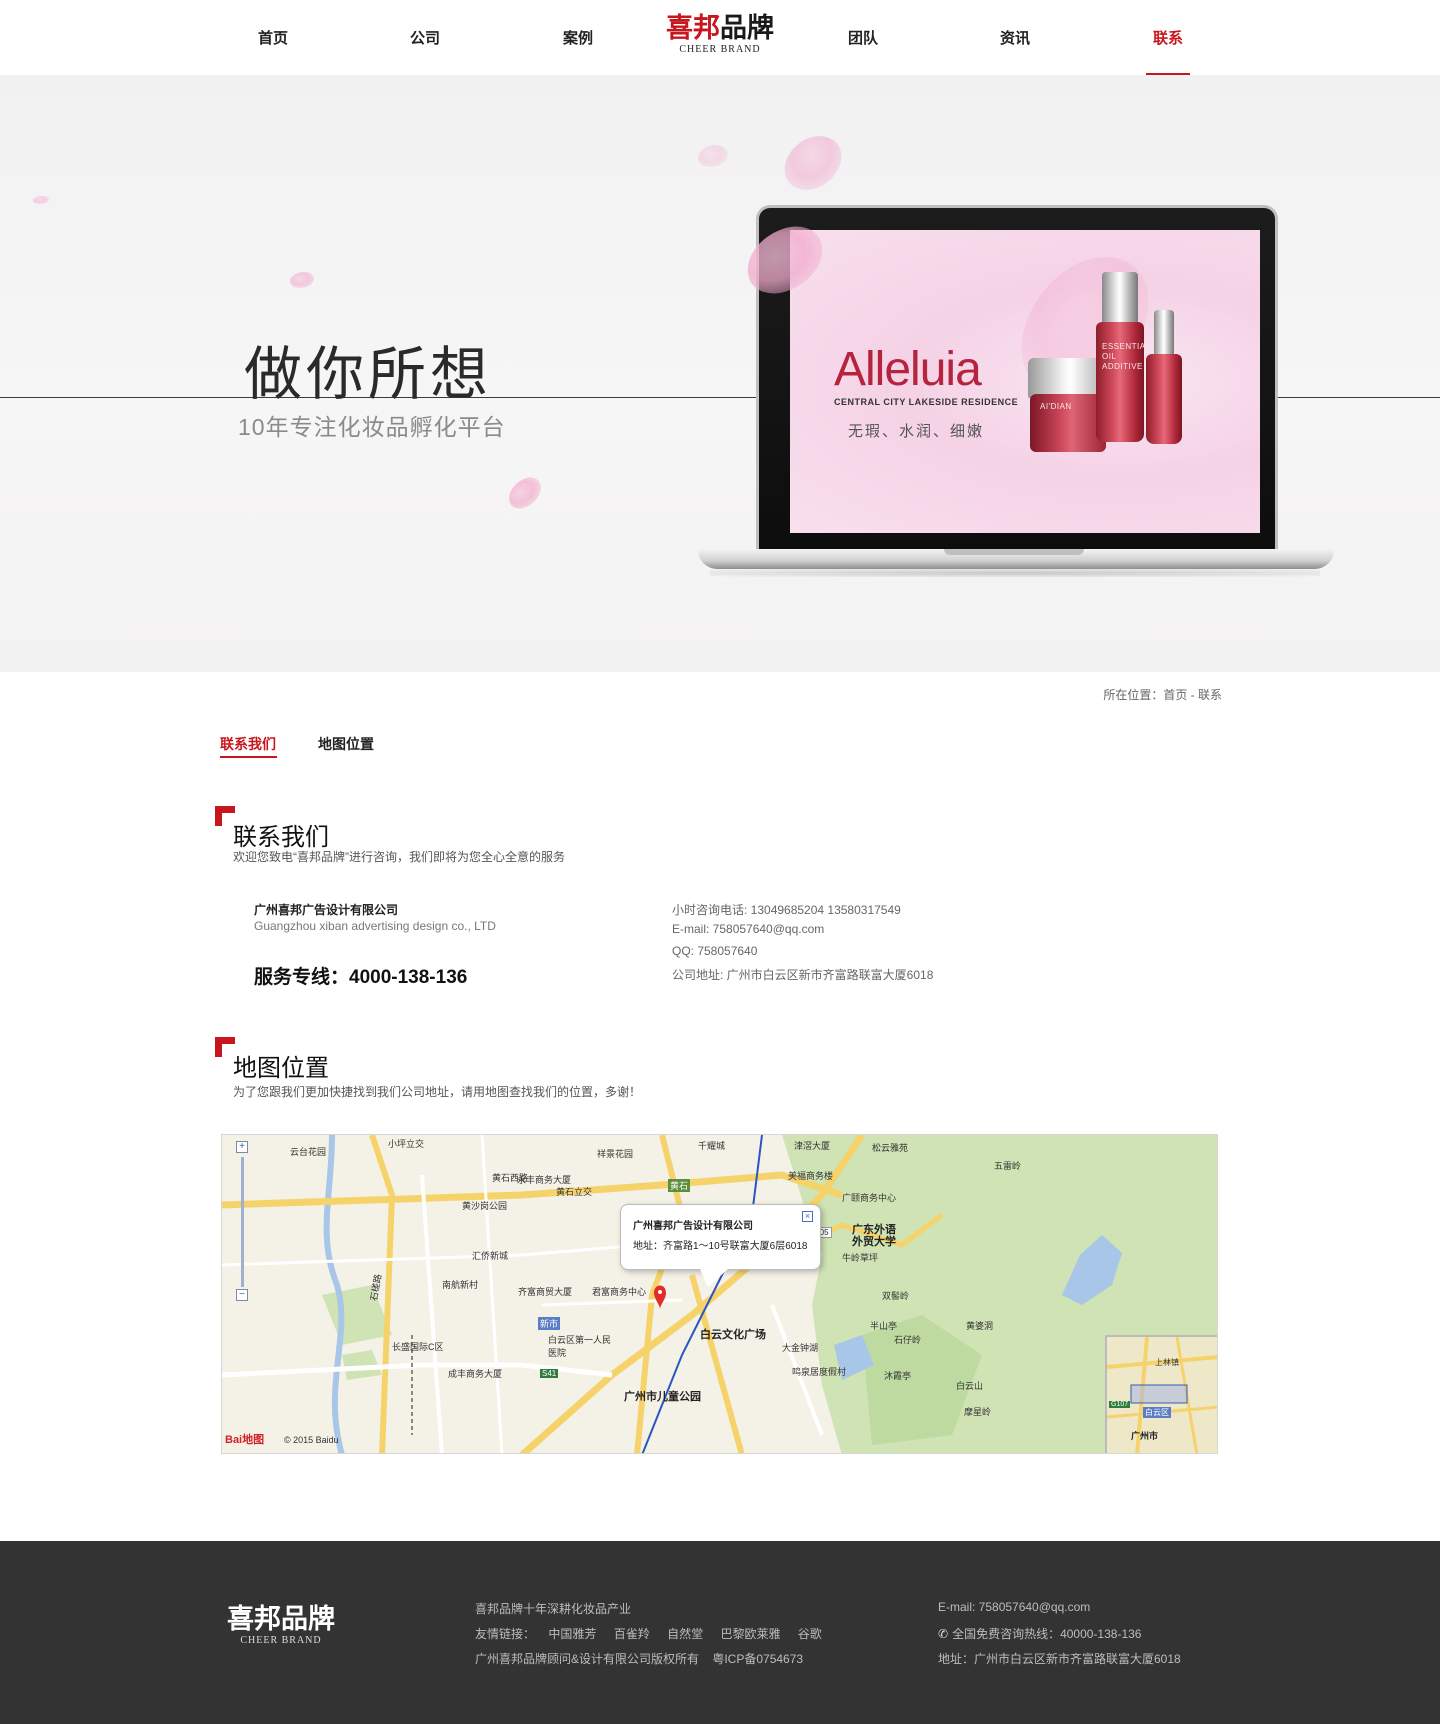  Describe the element at coordinates (662, 1397) in the screenshot. I see `map-label: 广州市儿童公园` at that location.